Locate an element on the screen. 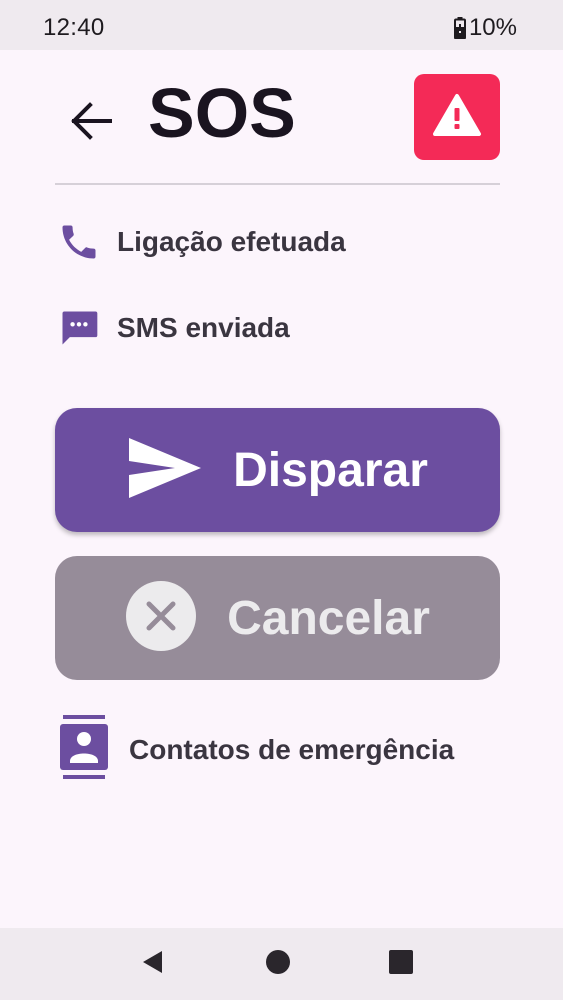 The image size is (563, 1000). back-button is located at coordinates (91, 123).